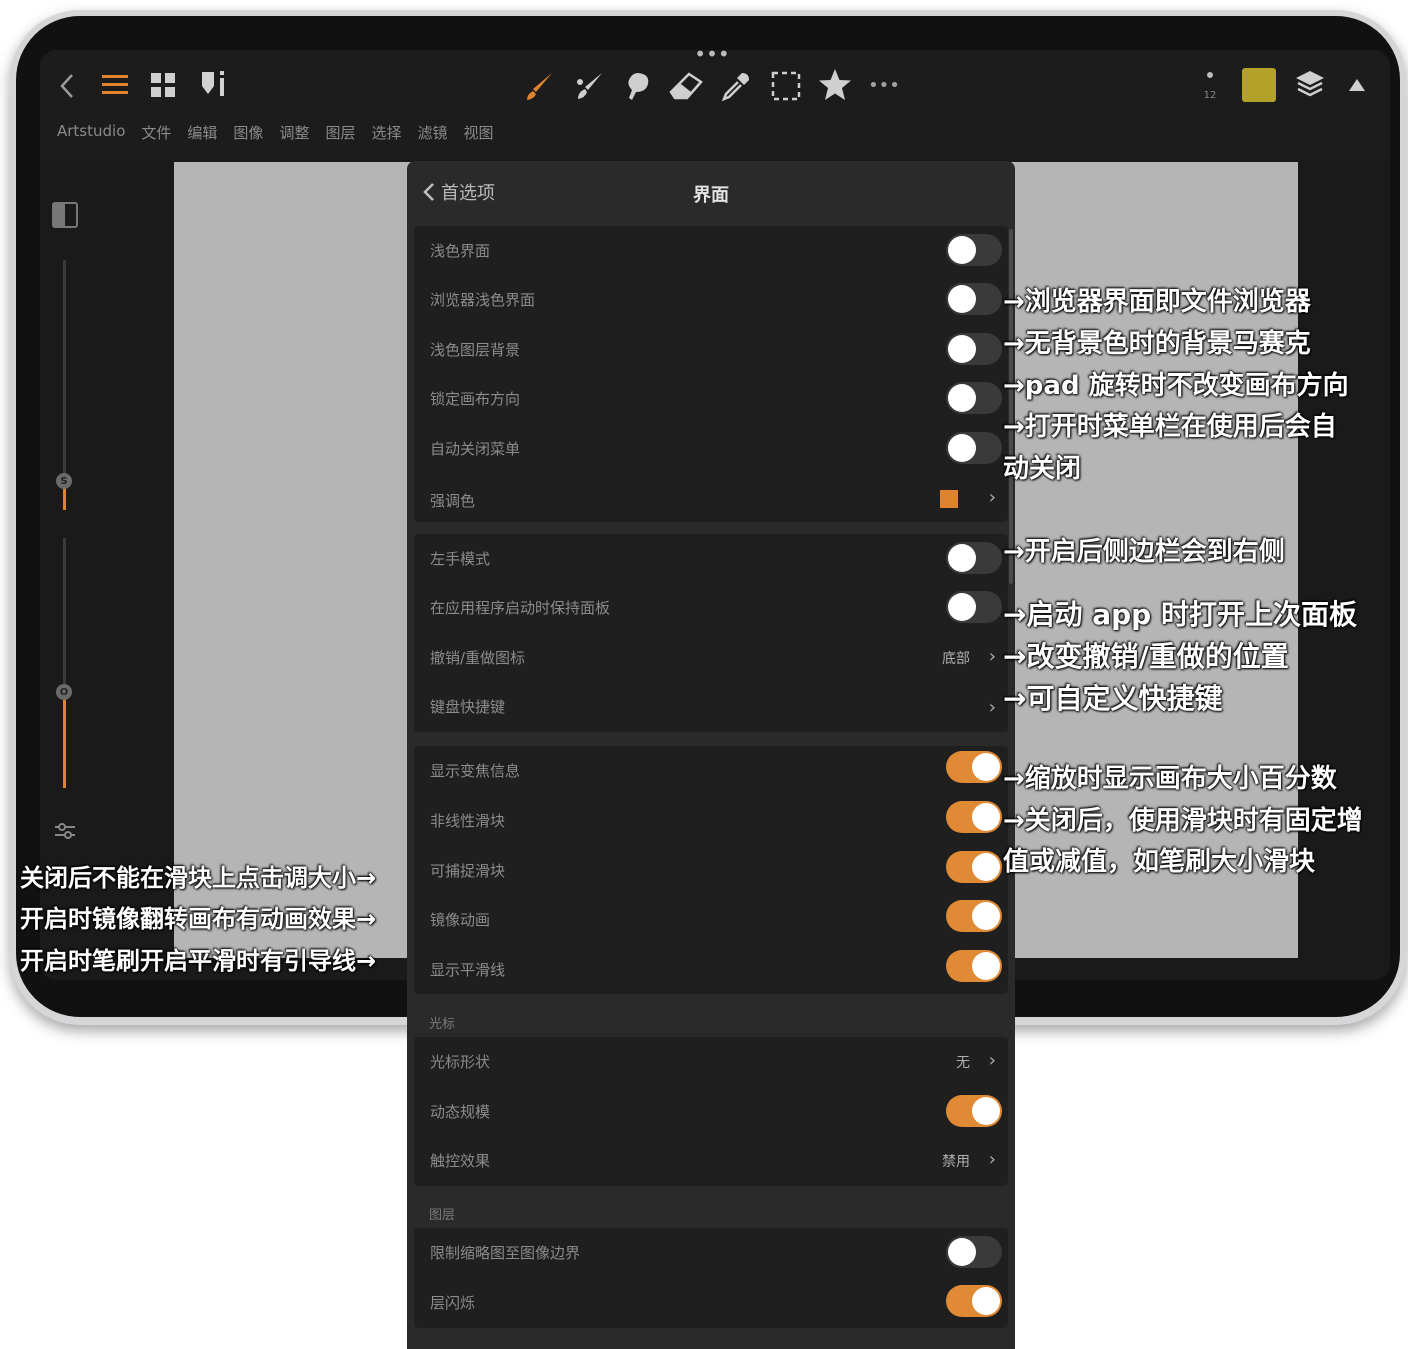 This screenshot has height=1349, width=1408. What do you see at coordinates (711, 607) in the screenshot?
I see `setting-row-keep-panels: 在应用程序启动时保持面板` at bounding box center [711, 607].